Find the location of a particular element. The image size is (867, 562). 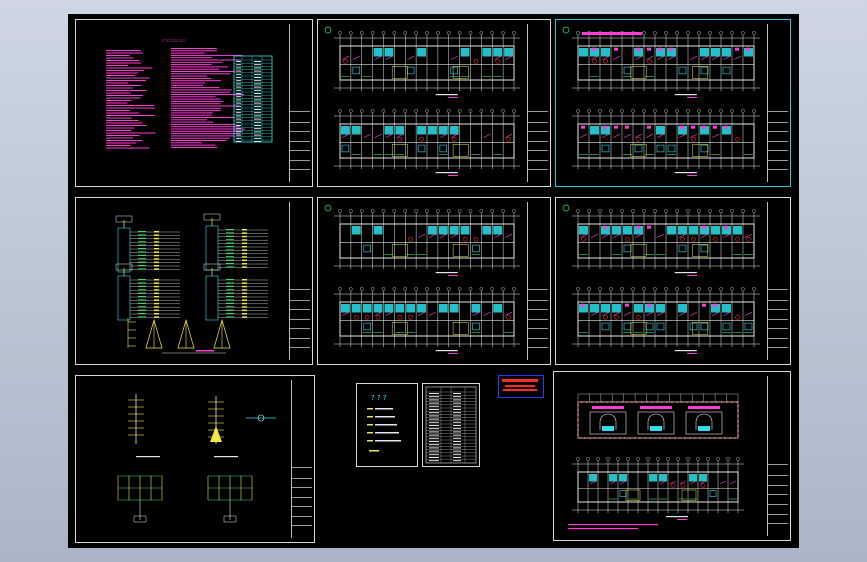

cover-drawing: ? ? ? is located at coordinates (384, 423).